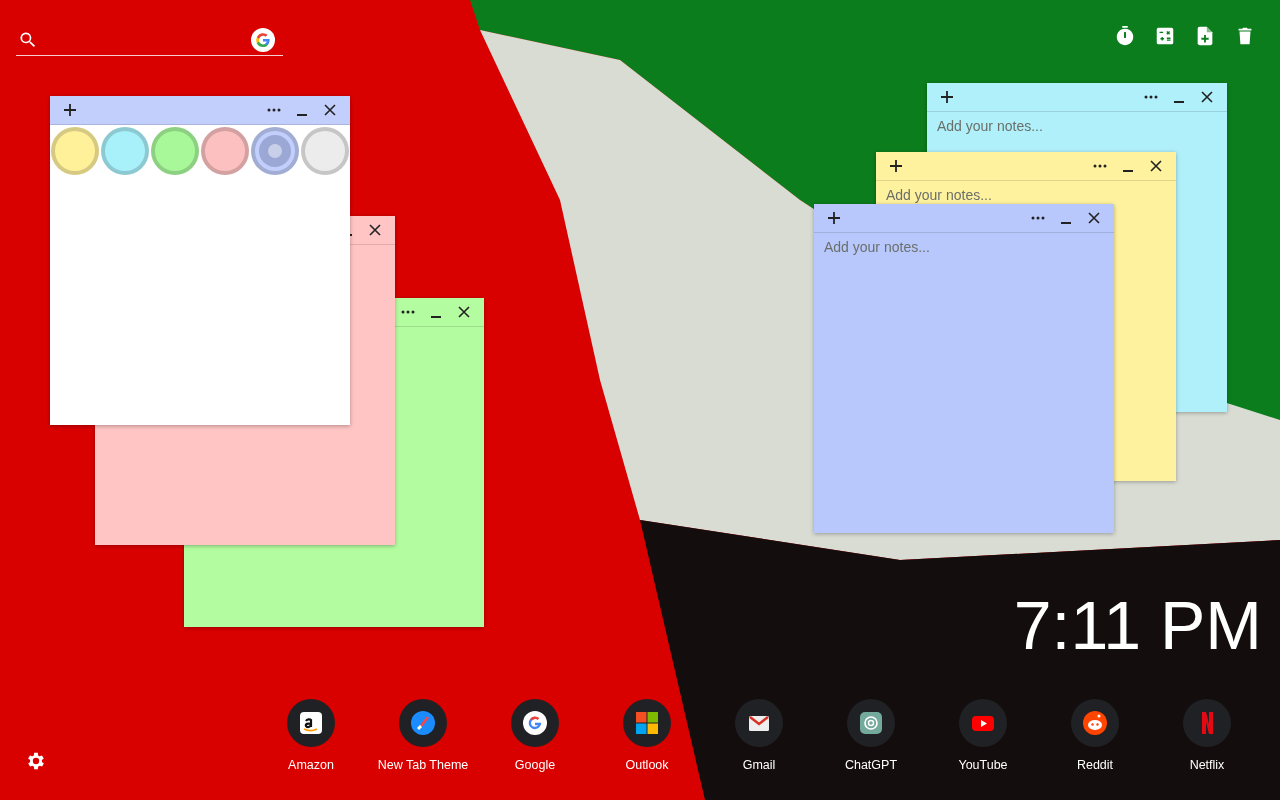 The image size is (1280, 800). I want to click on shortcut-link: Outlook, so click(647, 735).